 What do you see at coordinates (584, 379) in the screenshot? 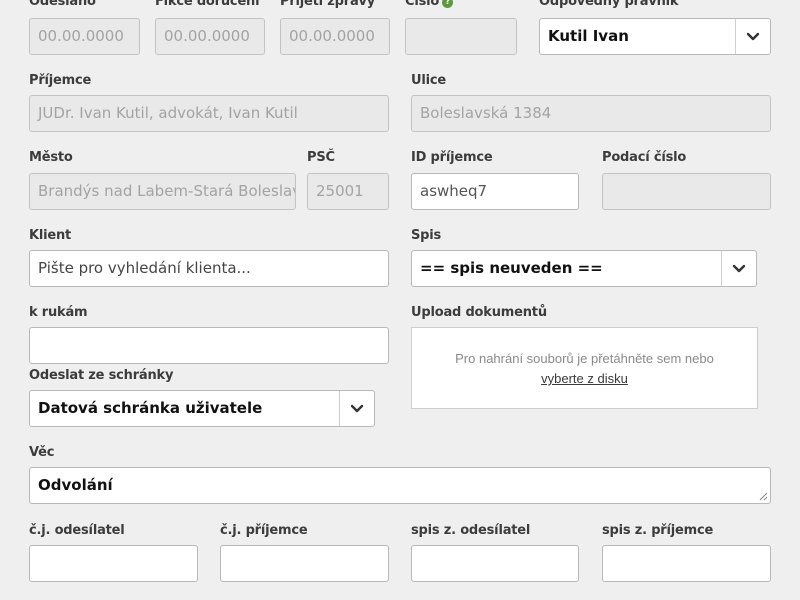
I see `upload-select-link: vyberte z disku` at bounding box center [584, 379].